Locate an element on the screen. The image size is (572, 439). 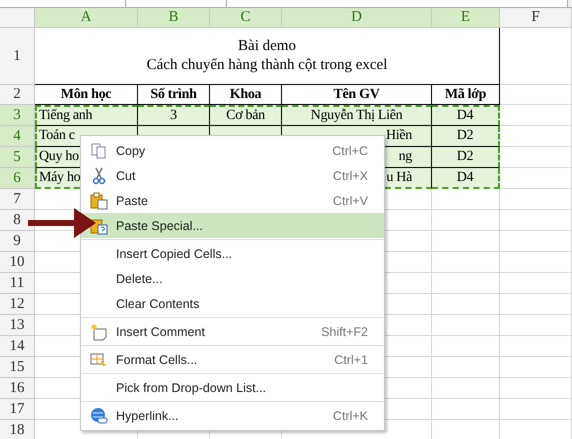
header-cell: Tên GV is located at coordinates (357, 95).